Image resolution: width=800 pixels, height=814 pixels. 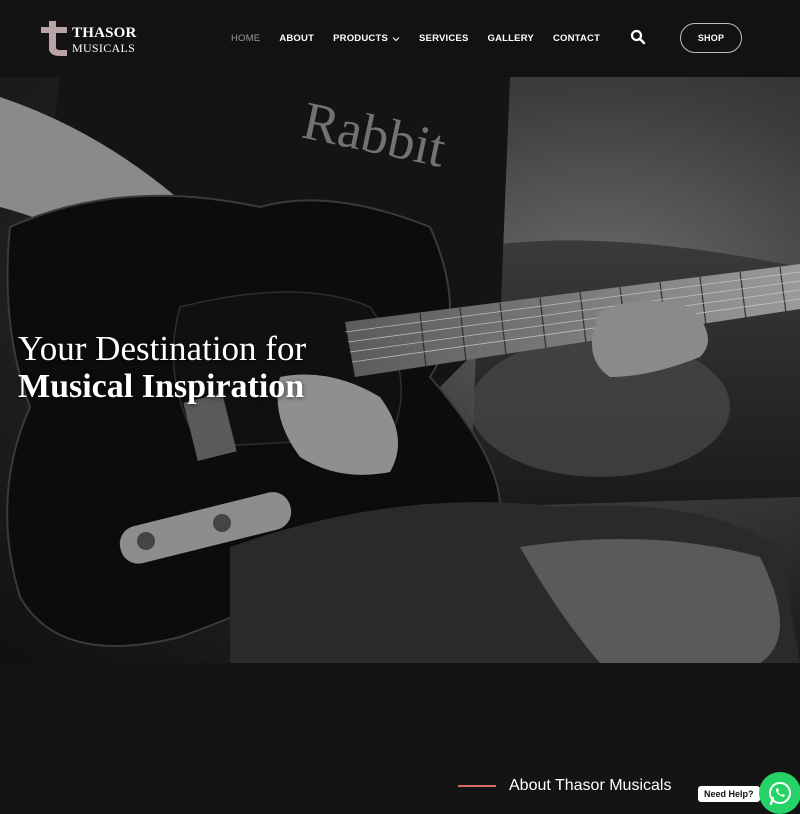 What do you see at coordinates (396, 38) in the screenshot?
I see `chevron-down-icon` at bounding box center [396, 38].